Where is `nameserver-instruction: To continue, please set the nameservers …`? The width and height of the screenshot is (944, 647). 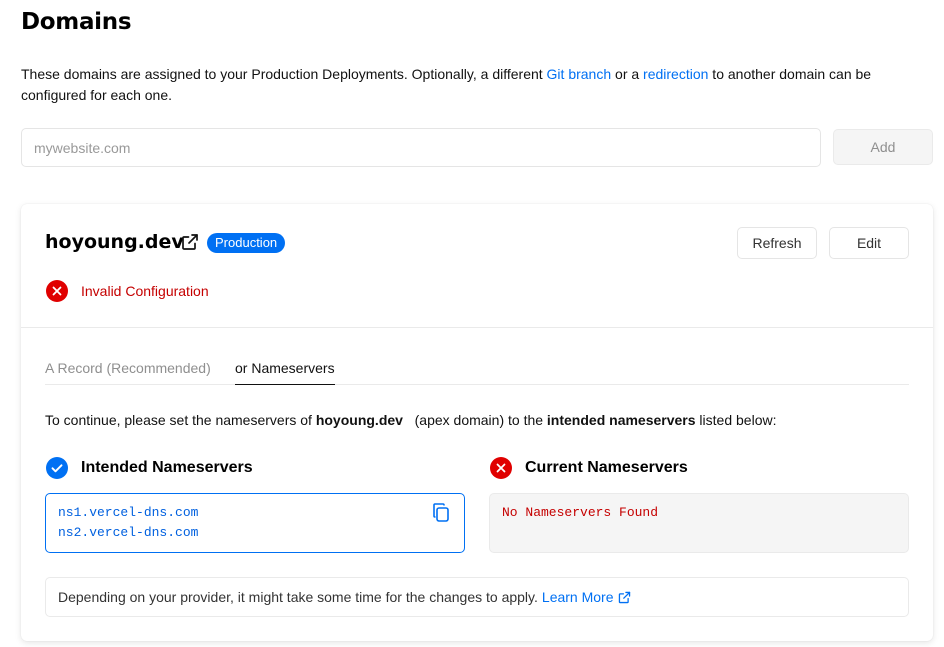
nameserver-instruction: To continue, please set the nameservers … is located at coordinates (410, 420).